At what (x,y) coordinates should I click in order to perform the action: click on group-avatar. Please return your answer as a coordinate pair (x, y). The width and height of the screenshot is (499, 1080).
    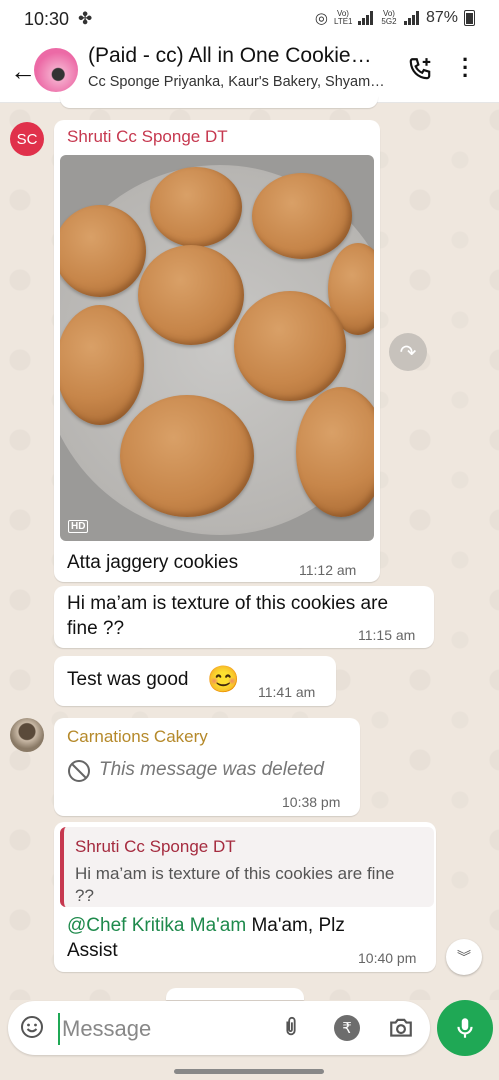
    Looking at the image, I should click on (56, 70).